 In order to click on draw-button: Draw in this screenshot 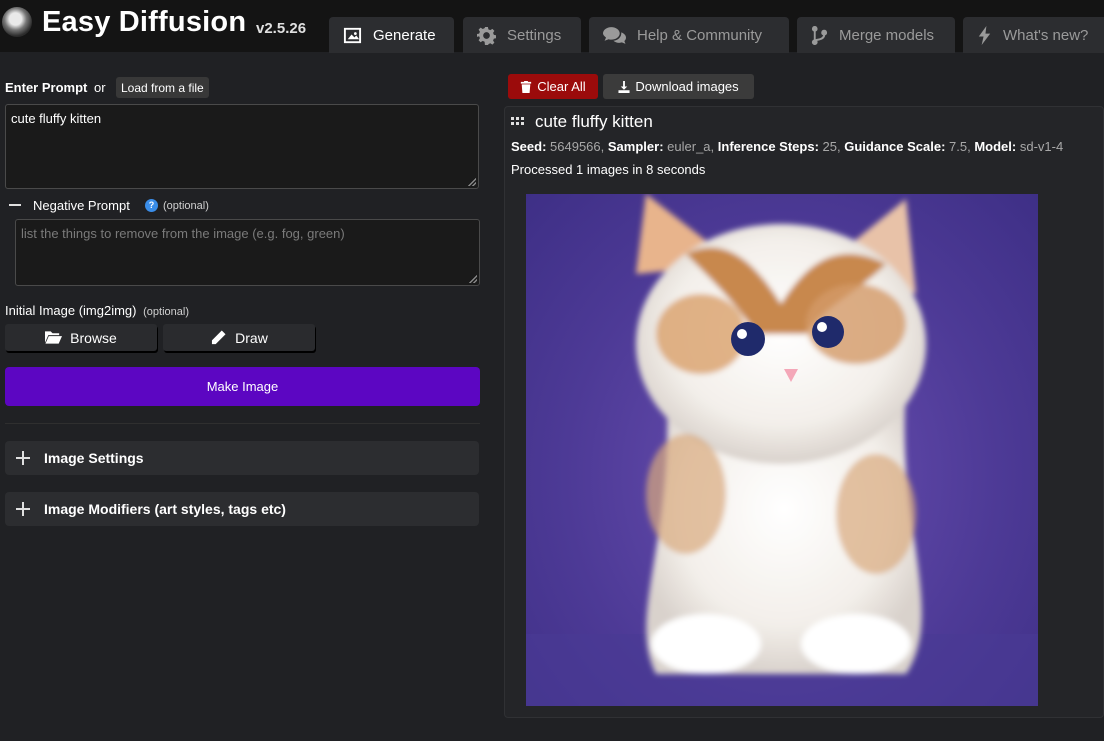, I will do `click(239, 337)`.